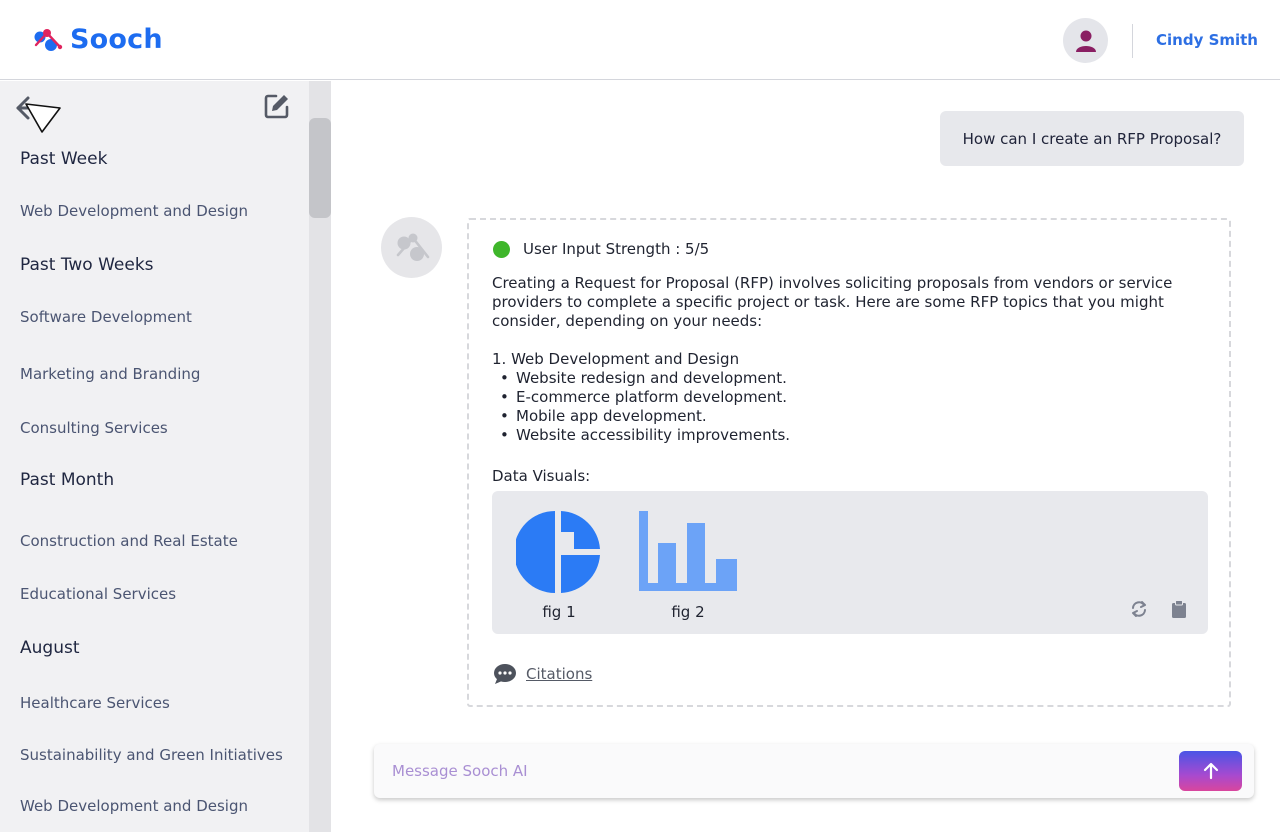  What do you see at coordinates (541, 476) in the screenshot?
I see `data-visuals-label: Data Visuals:` at bounding box center [541, 476].